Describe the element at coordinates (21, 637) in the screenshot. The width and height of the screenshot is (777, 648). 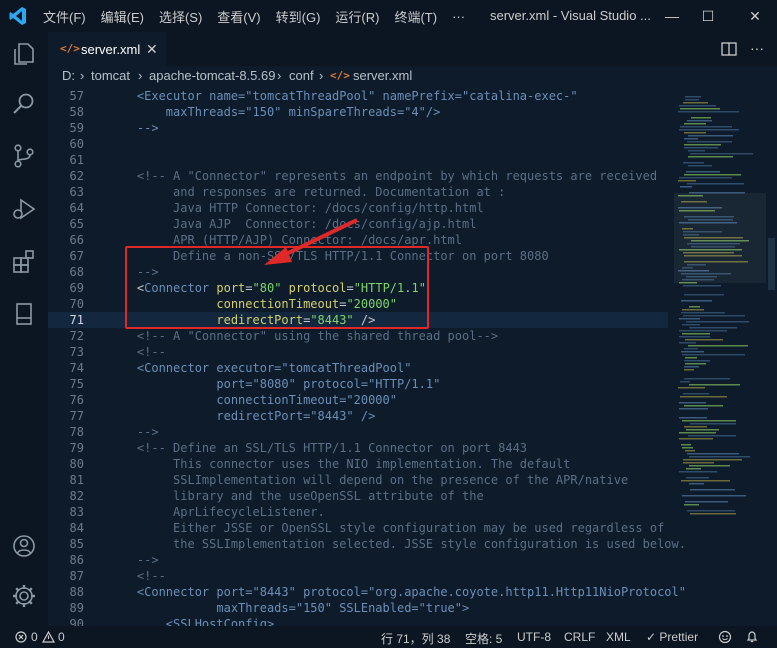
I see `error-icon` at that location.